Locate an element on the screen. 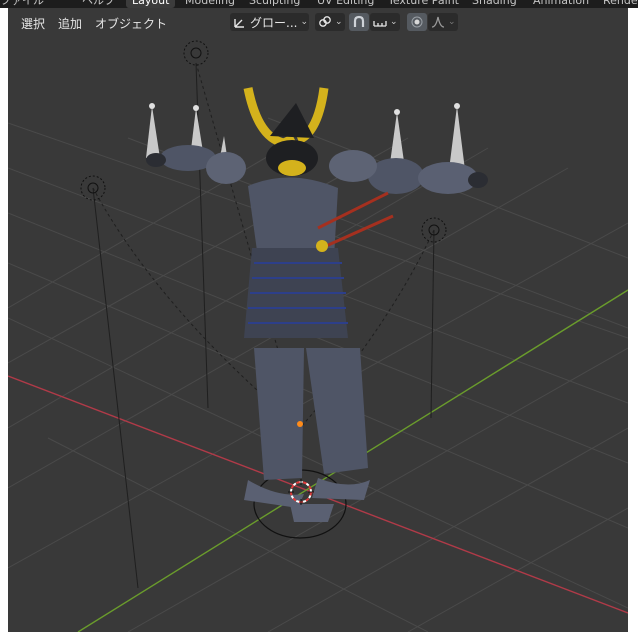 The image size is (638, 638). menu-select: 選択 is located at coordinates (33, 23).